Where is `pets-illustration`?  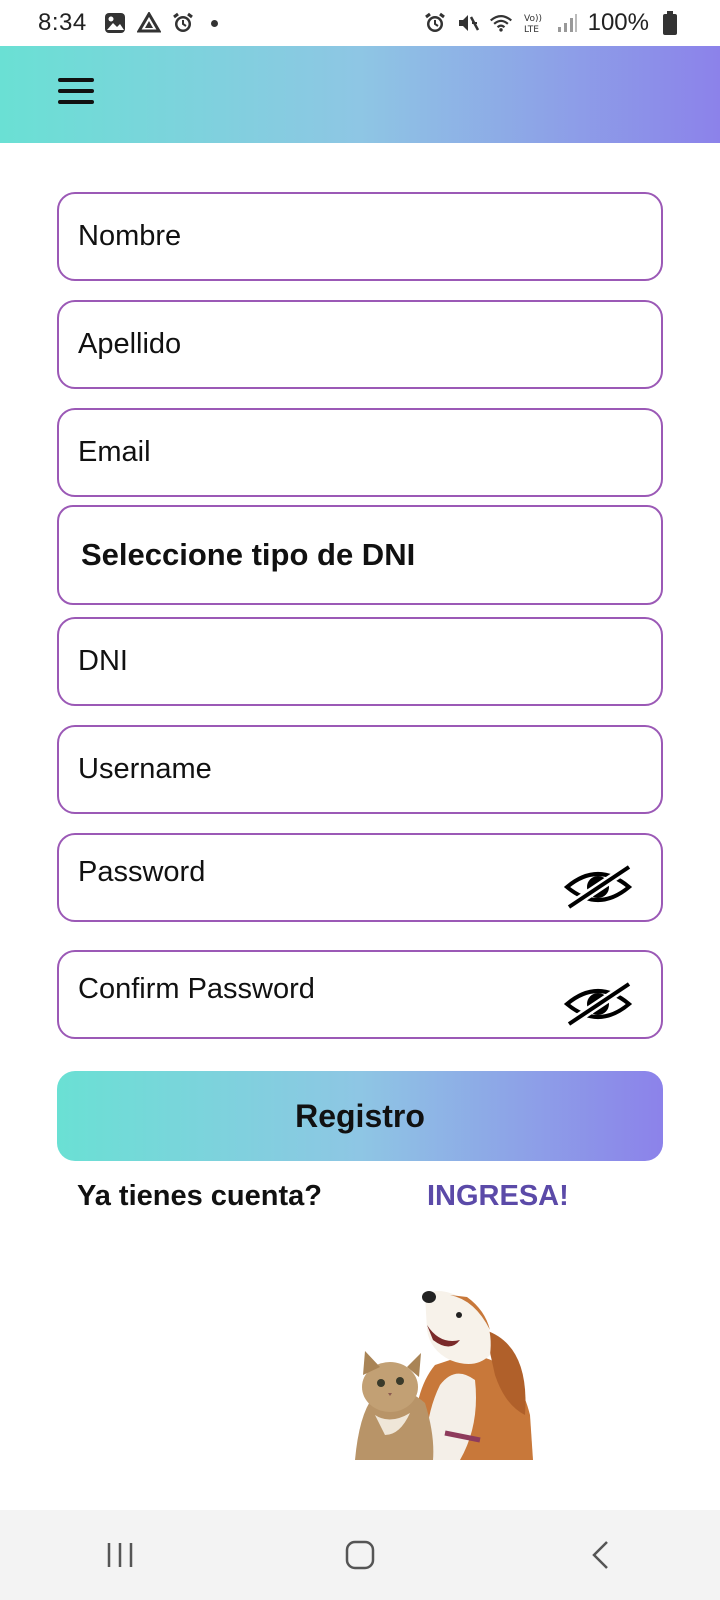
pets-illustration is located at coordinates (445, 1372).